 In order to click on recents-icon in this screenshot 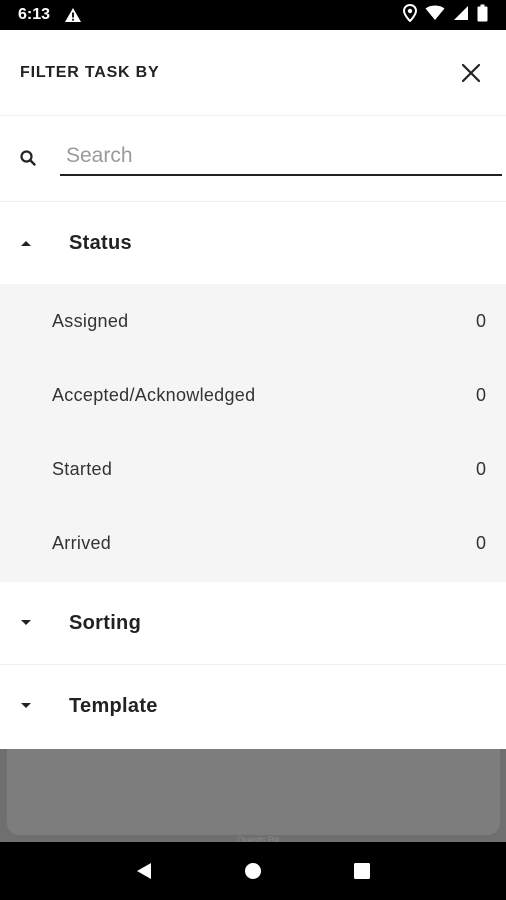, I will do `click(361, 871)`.